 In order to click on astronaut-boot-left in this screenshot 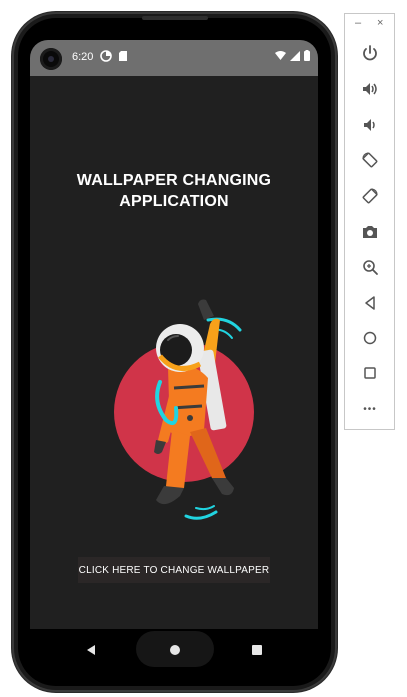, I will do `click(170, 495)`.